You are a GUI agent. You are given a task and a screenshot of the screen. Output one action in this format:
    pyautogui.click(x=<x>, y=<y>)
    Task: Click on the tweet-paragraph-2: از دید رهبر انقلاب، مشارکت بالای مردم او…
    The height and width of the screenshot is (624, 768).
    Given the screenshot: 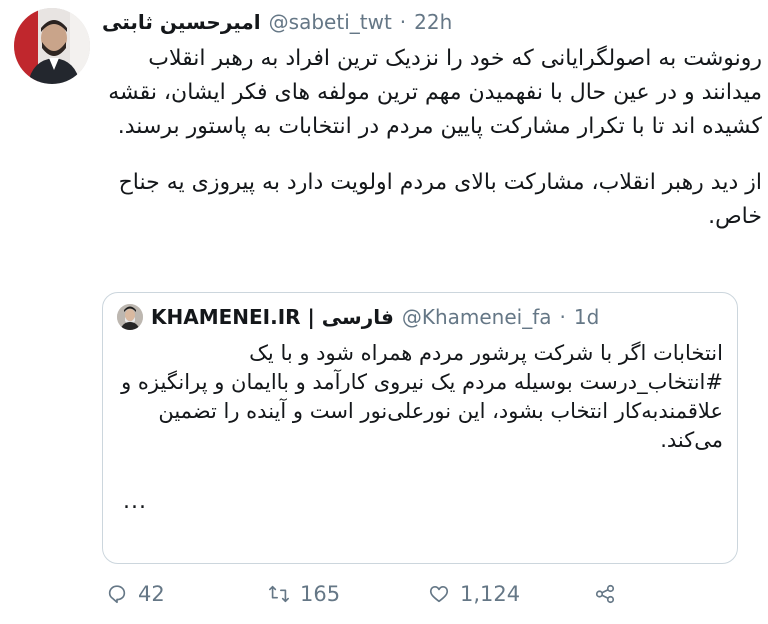 What is the action you would take?
    pyautogui.click(x=440, y=199)
    